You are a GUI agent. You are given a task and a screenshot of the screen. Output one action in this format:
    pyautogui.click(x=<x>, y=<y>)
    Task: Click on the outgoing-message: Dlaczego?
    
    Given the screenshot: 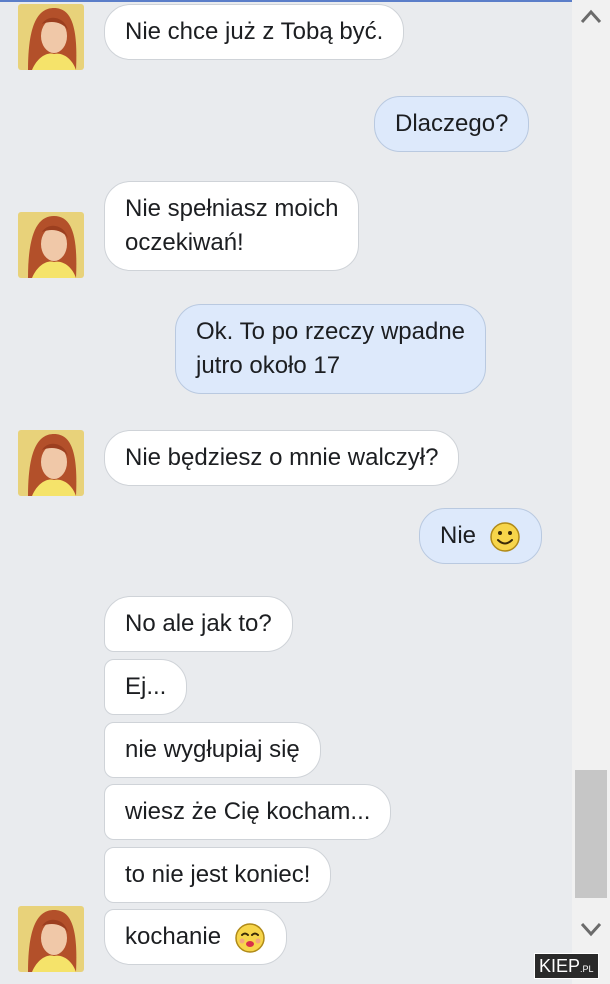 What is the action you would take?
    pyautogui.click(x=452, y=124)
    